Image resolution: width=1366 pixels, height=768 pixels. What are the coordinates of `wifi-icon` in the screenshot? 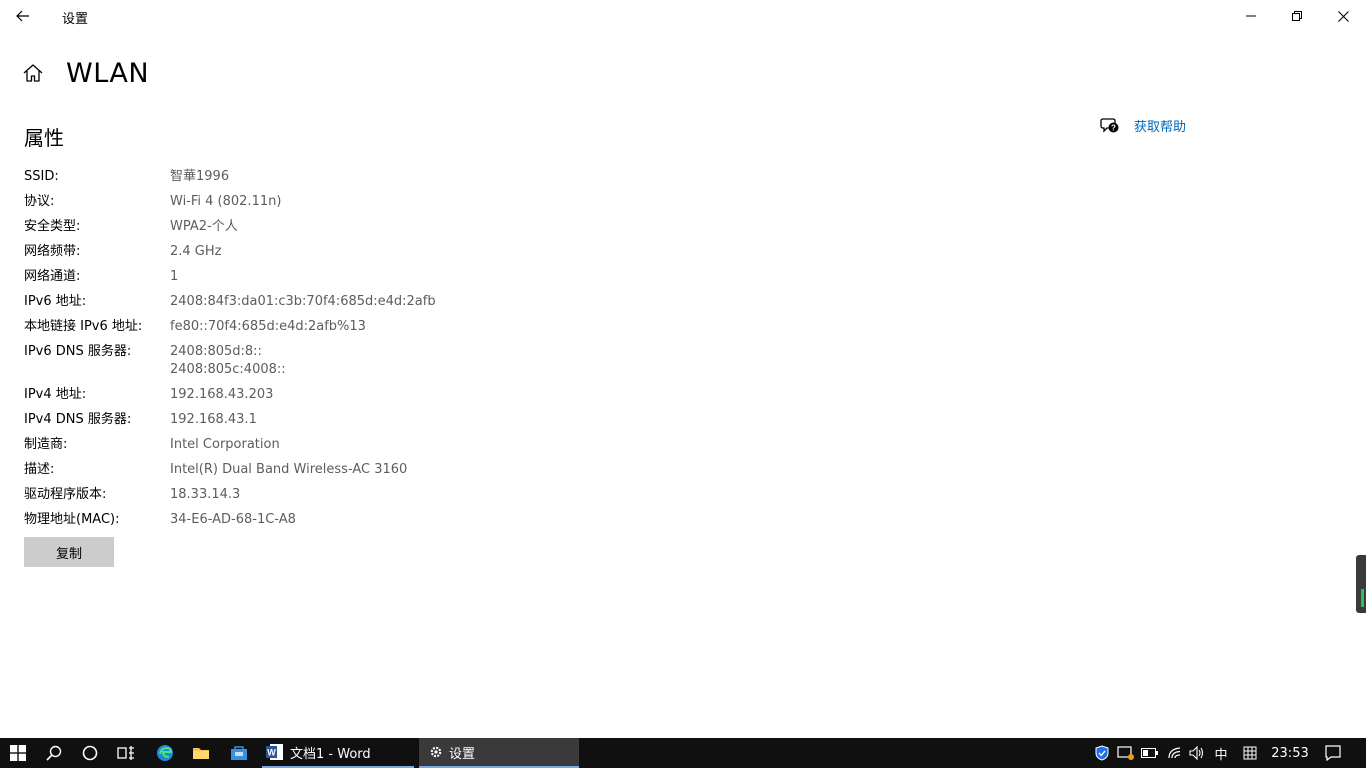 It's located at (1174, 753).